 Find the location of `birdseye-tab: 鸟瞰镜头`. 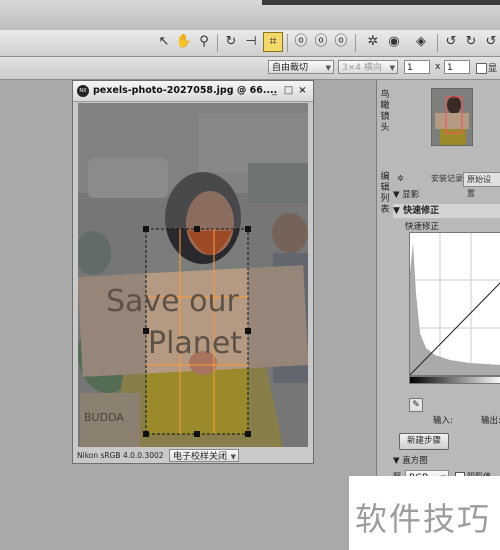

birdseye-tab: 鸟瞰镜头 is located at coordinates (385, 112).